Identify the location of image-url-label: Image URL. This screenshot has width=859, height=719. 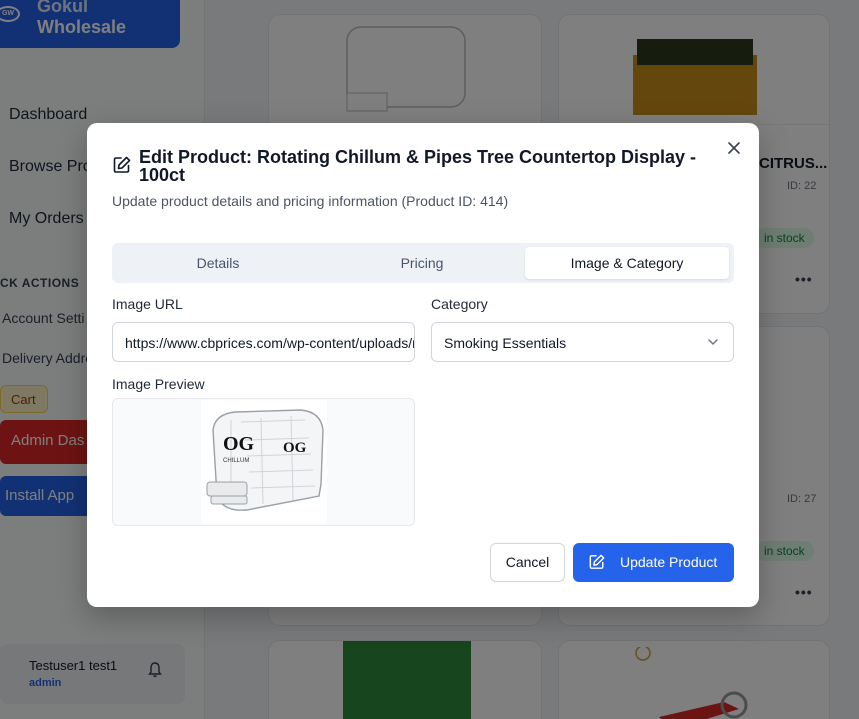
(147, 304).